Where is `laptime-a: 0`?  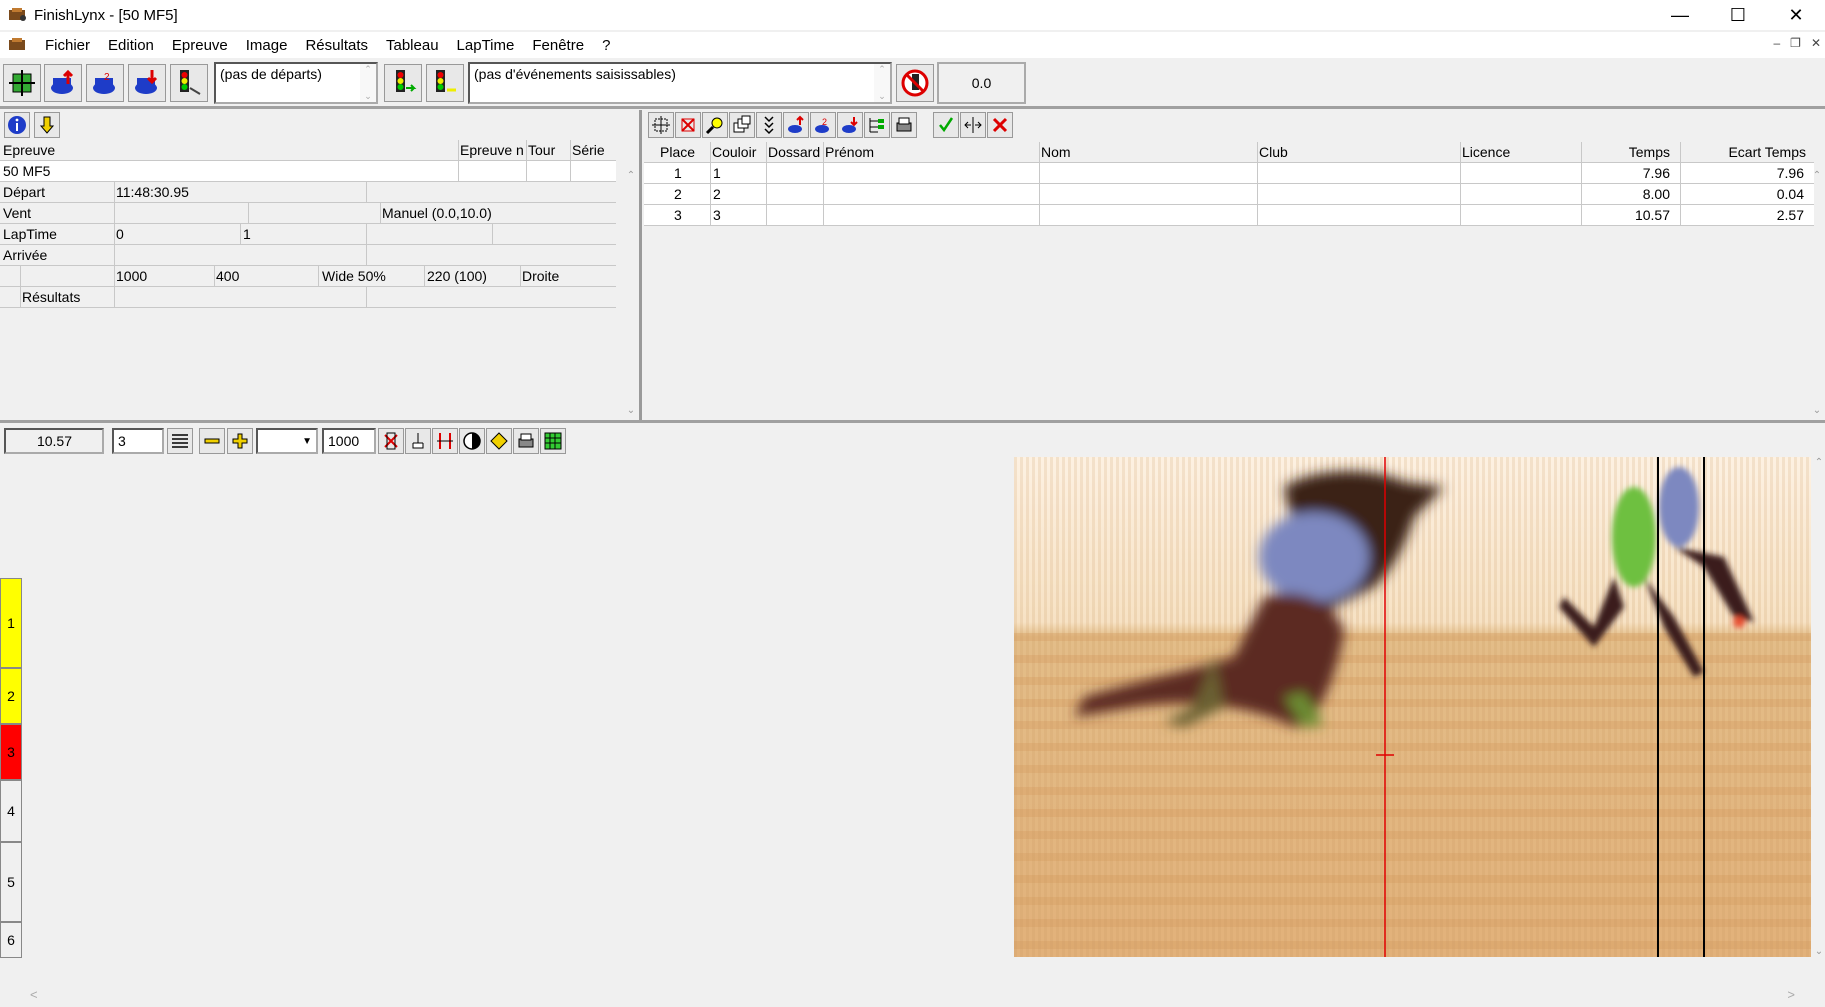 laptime-a: 0 is located at coordinates (120, 234).